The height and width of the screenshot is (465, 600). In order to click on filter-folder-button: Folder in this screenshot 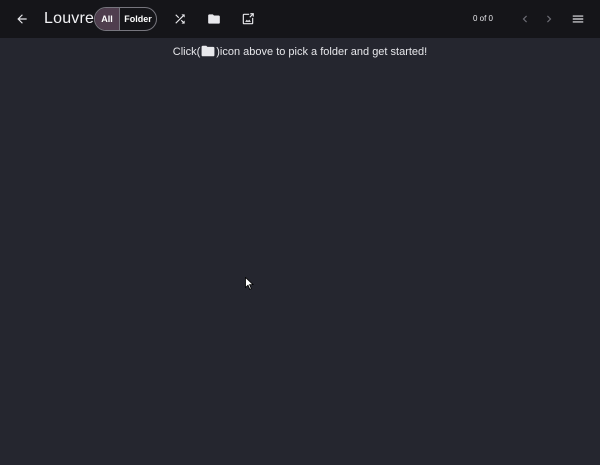, I will do `click(138, 19)`.